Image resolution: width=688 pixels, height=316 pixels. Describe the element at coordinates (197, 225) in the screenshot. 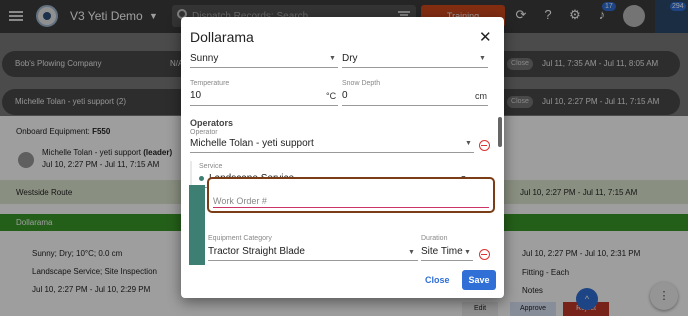

I see `service-color-bar` at that location.